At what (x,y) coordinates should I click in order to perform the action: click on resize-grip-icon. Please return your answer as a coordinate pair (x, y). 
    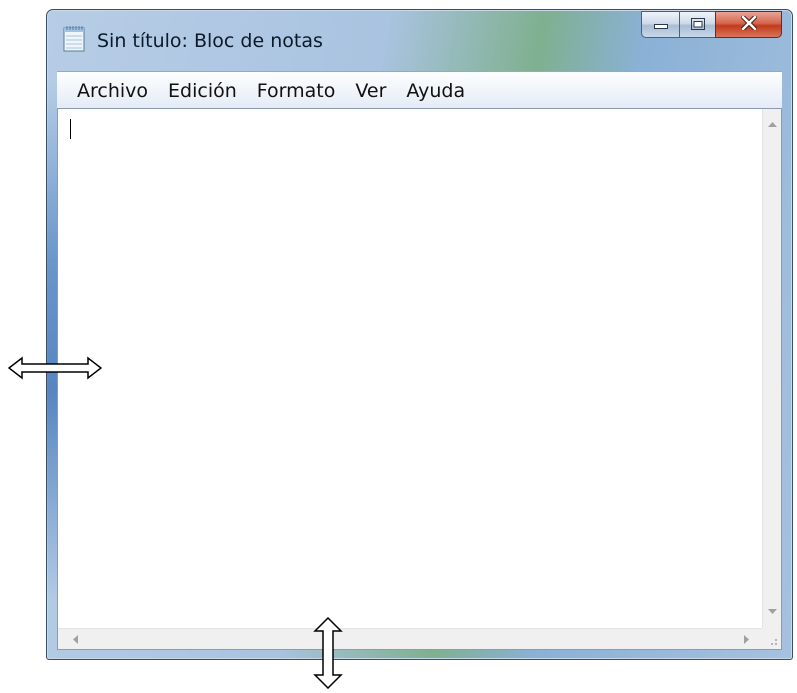
    Looking at the image, I should click on (771, 643).